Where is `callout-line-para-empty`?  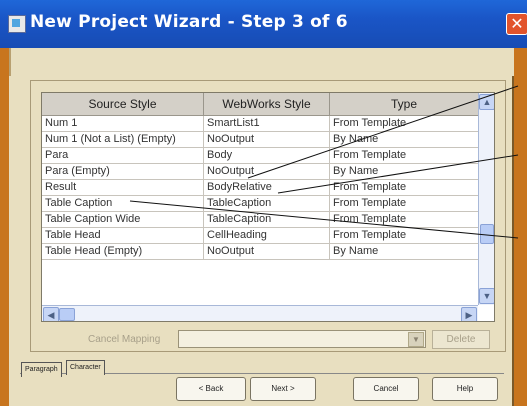
callout-line-para-empty is located at coordinates (324, 219).